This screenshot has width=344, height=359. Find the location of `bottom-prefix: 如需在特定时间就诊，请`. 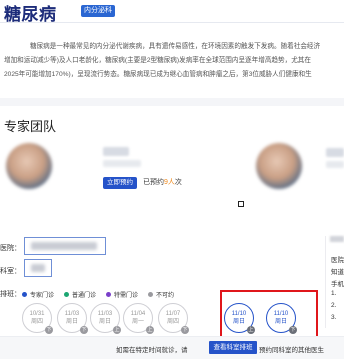

bottom-prefix: 如需在特定时间就诊，请 is located at coordinates (152, 350).